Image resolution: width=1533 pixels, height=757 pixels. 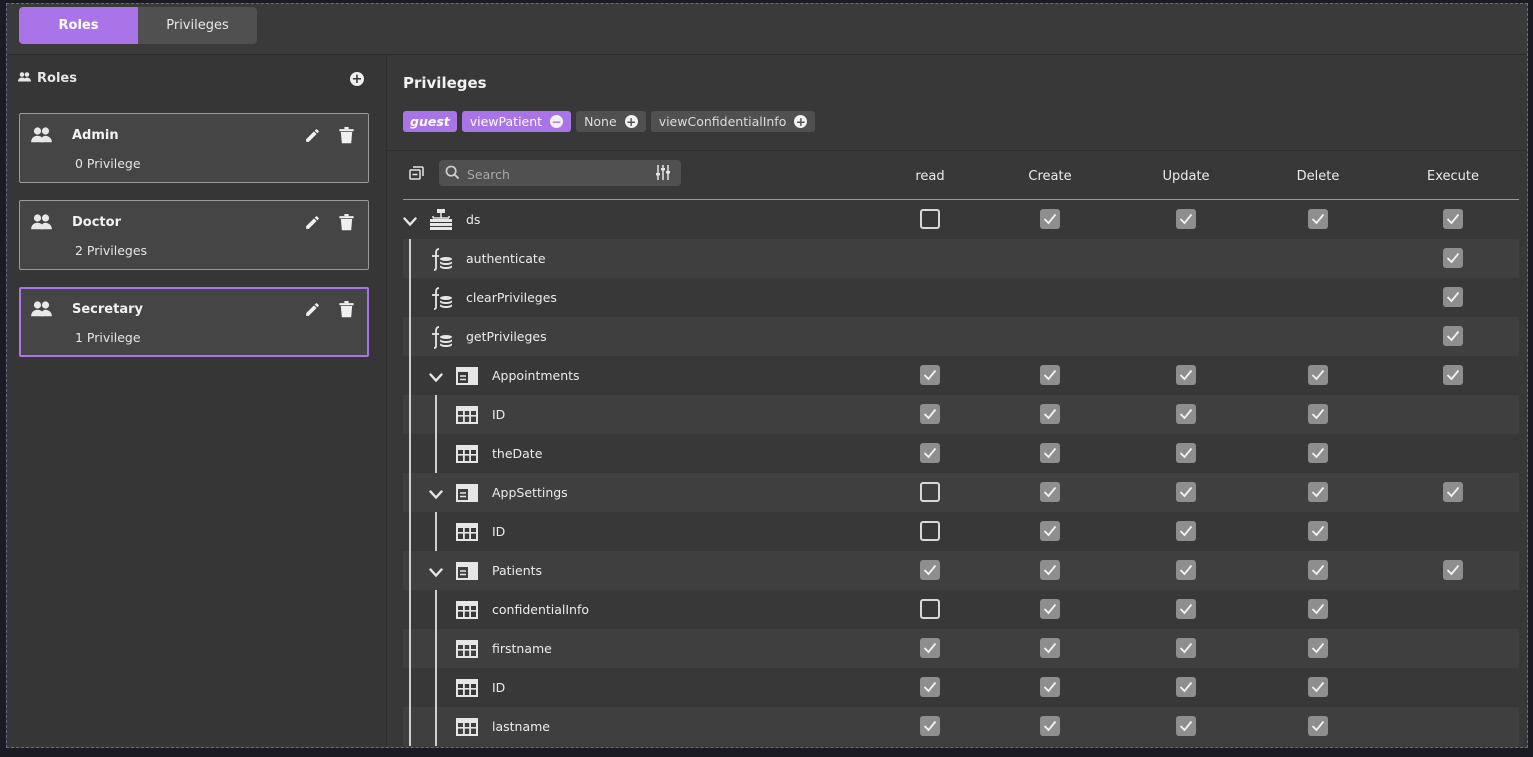 What do you see at coordinates (57, 78) in the screenshot?
I see `roles-title: Roles` at bounding box center [57, 78].